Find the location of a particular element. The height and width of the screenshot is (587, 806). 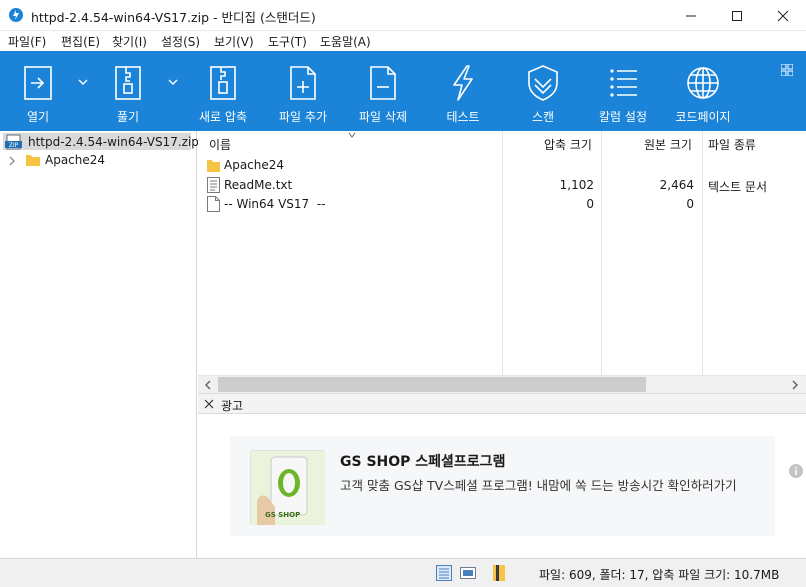

column-settings-icon is located at coordinates (623, 83).